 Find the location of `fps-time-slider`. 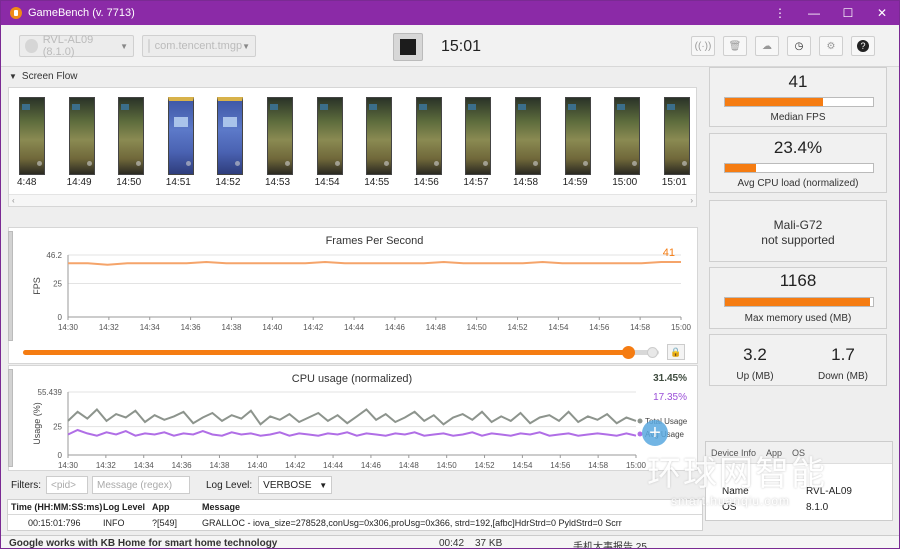

fps-time-slider is located at coordinates (341, 352).